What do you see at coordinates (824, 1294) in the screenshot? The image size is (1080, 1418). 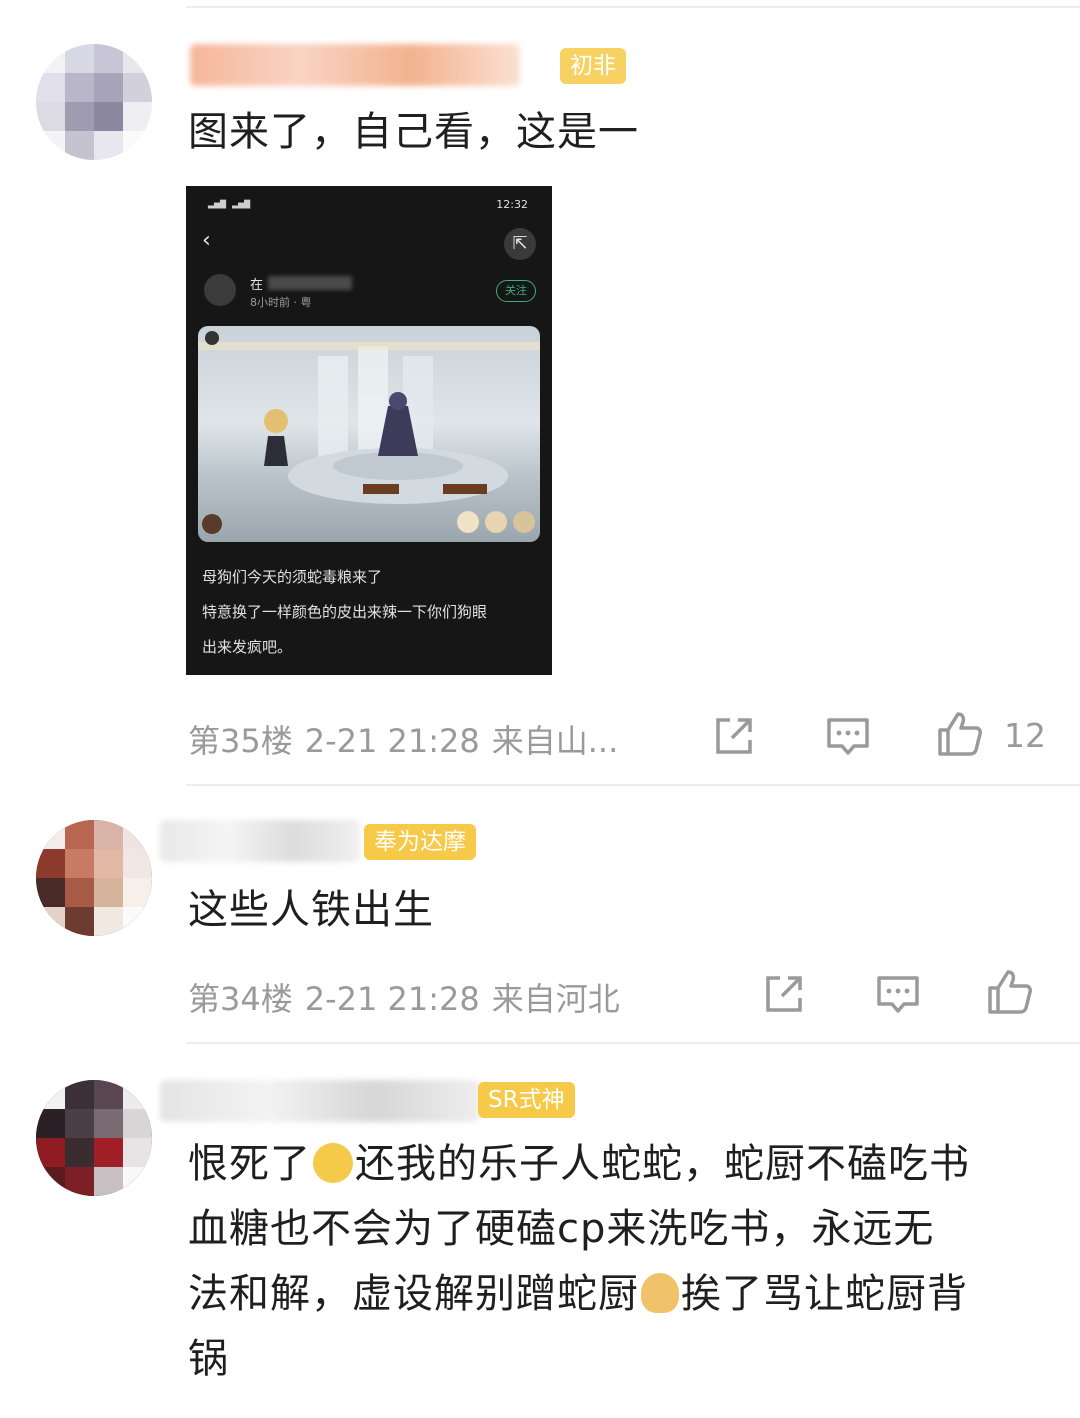 I see `comment-line-text: 挨了骂让蛇厨背` at bounding box center [824, 1294].